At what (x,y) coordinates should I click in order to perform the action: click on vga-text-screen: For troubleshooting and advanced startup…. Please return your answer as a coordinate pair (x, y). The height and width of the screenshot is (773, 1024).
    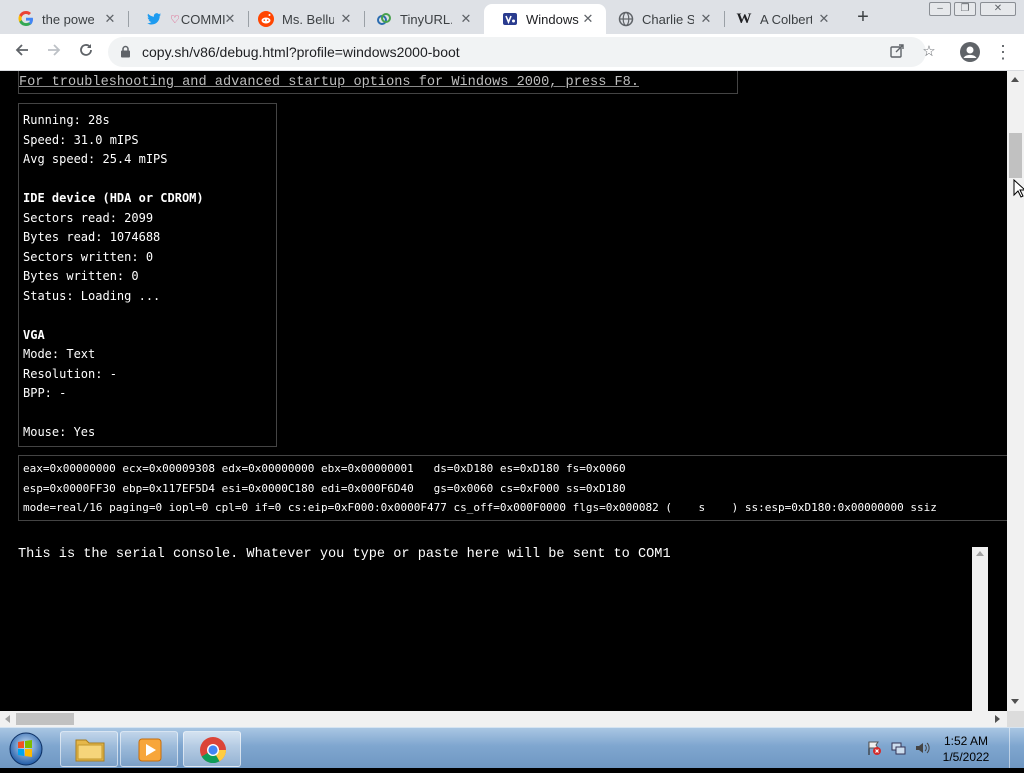
    Looking at the image, I should click on (378, 82).